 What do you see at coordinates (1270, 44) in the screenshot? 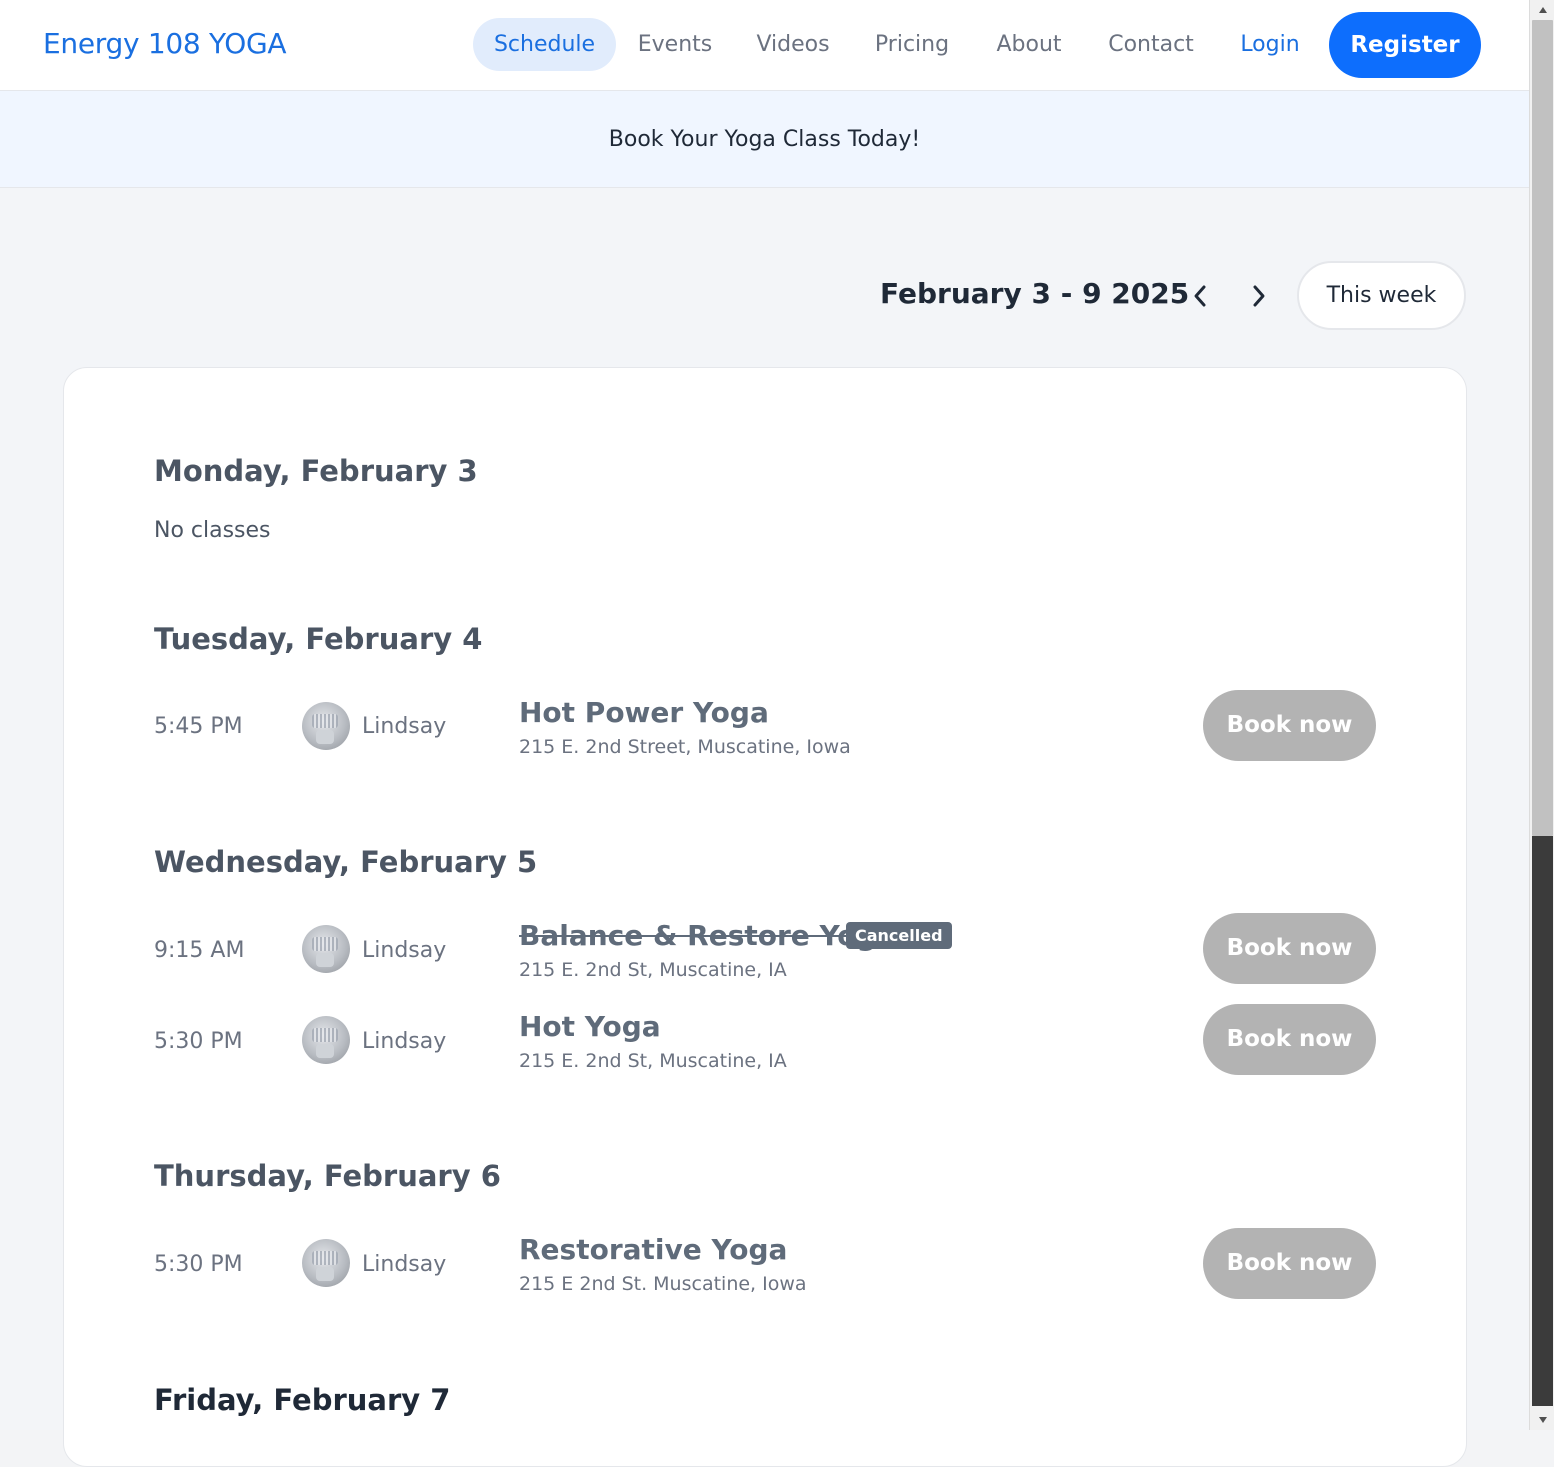
I see `nav-login: Login` at bounding box center [1270, 44].